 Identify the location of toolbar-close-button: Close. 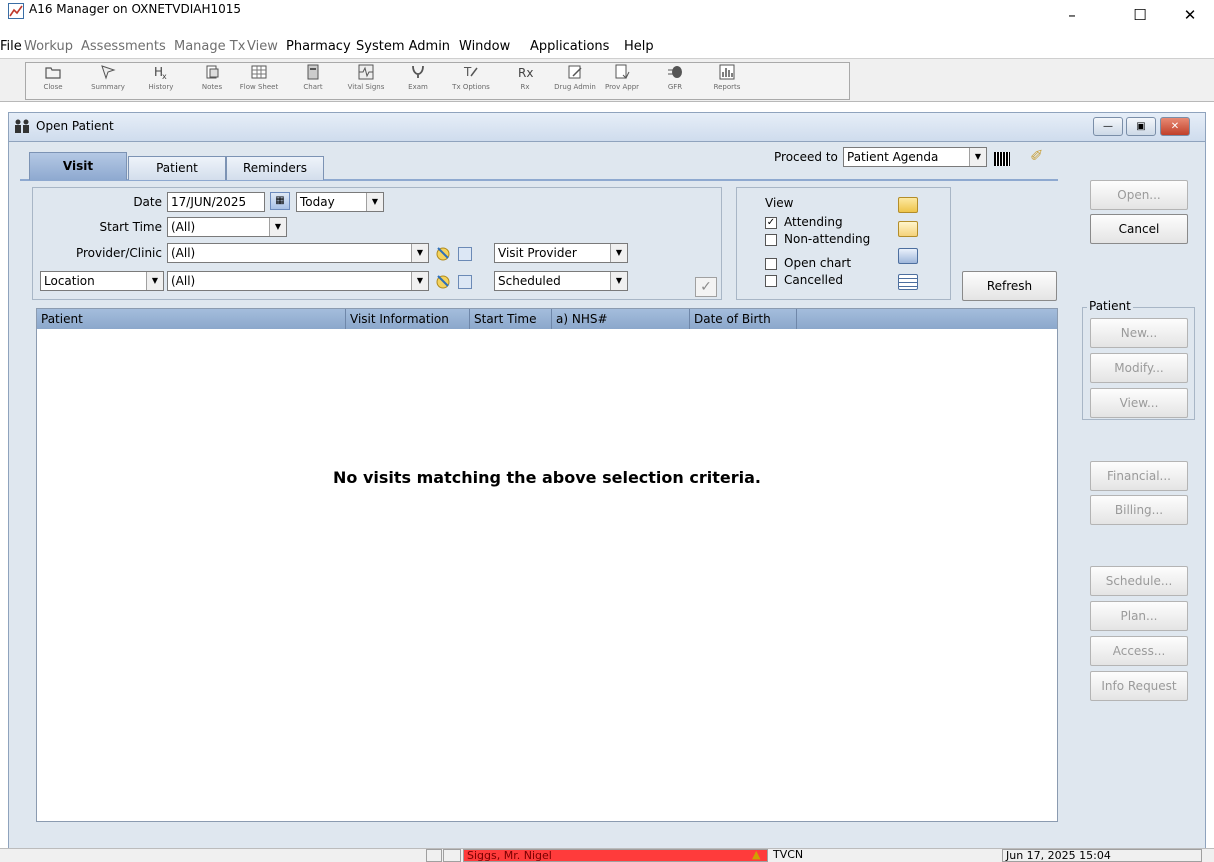
(53, 81).